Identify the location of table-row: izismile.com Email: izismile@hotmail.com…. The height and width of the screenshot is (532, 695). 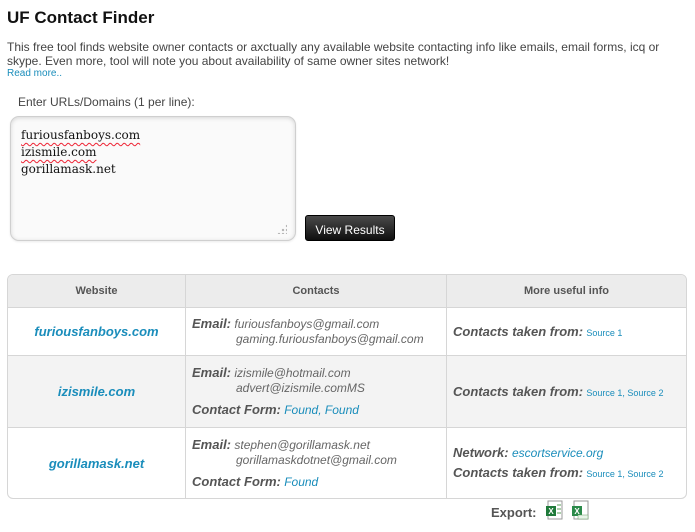
(347, 392).